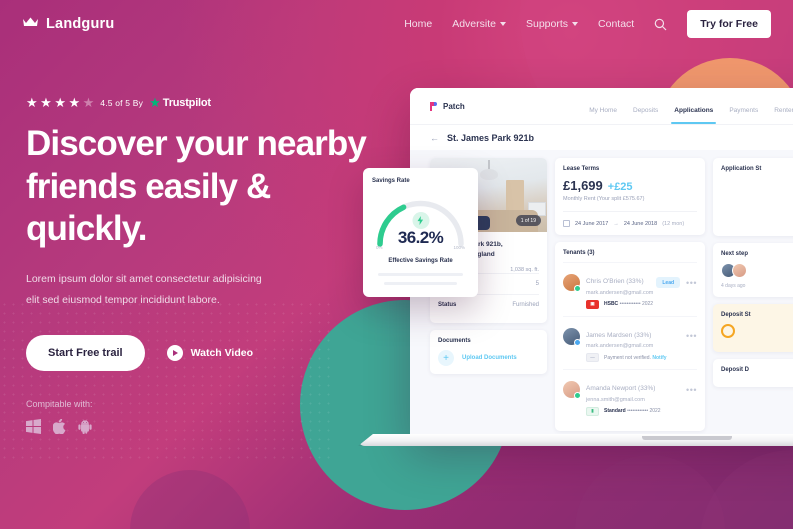 This screenshot has width=793, height=529. Describe the element at coordinates (525, 305) in the screenshot. I see `property-row-status-value: Furnished` at that location.